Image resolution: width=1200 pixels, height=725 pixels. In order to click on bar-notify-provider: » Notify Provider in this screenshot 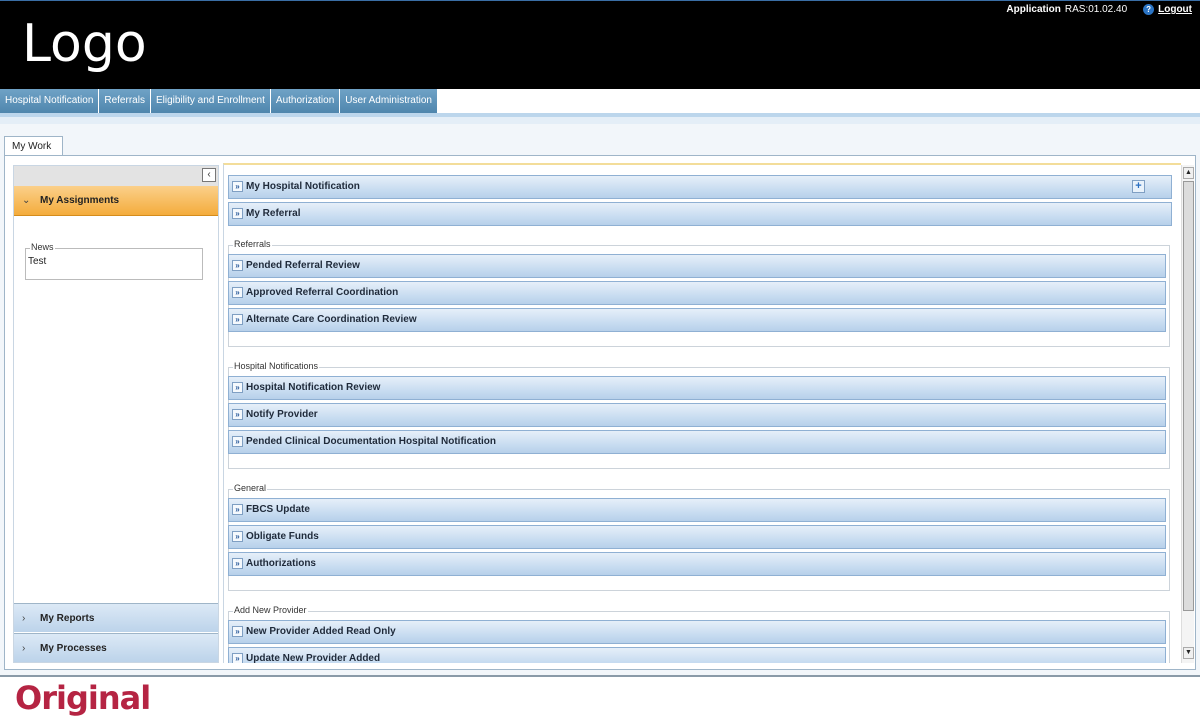, I will do `click(697, 415)`.